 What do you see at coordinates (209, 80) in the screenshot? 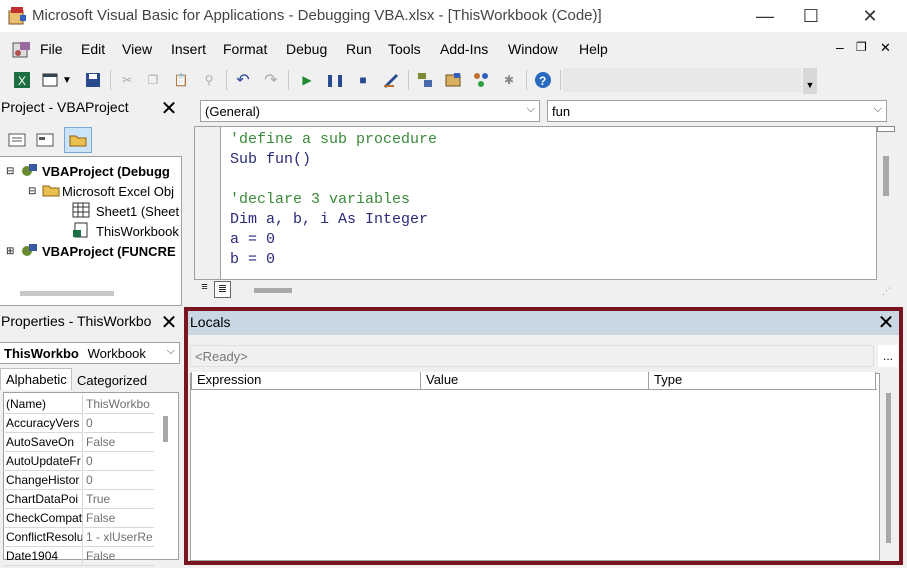
I see `find-icon: ⚲` at bounding box center [209, 80].